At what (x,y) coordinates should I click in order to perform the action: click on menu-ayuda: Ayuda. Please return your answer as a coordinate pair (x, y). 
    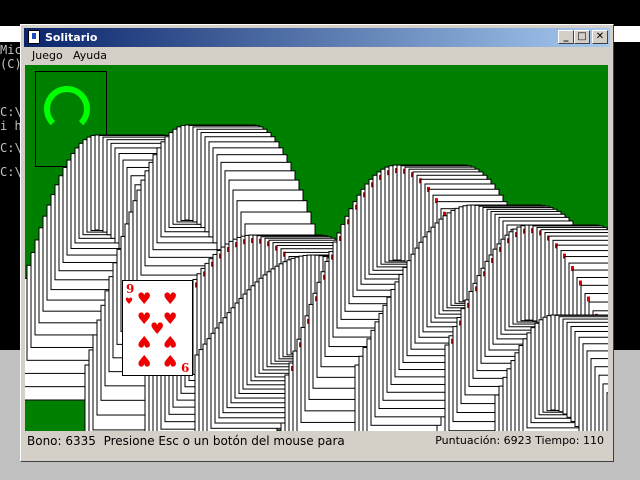
    Looking at the image, I should click on (90, 55).